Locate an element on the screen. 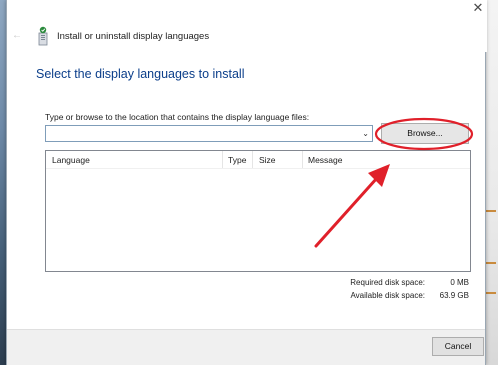 This screenshot has height=365, width=498. back-arrow-icon: ← is located at coordinates (17, 35).